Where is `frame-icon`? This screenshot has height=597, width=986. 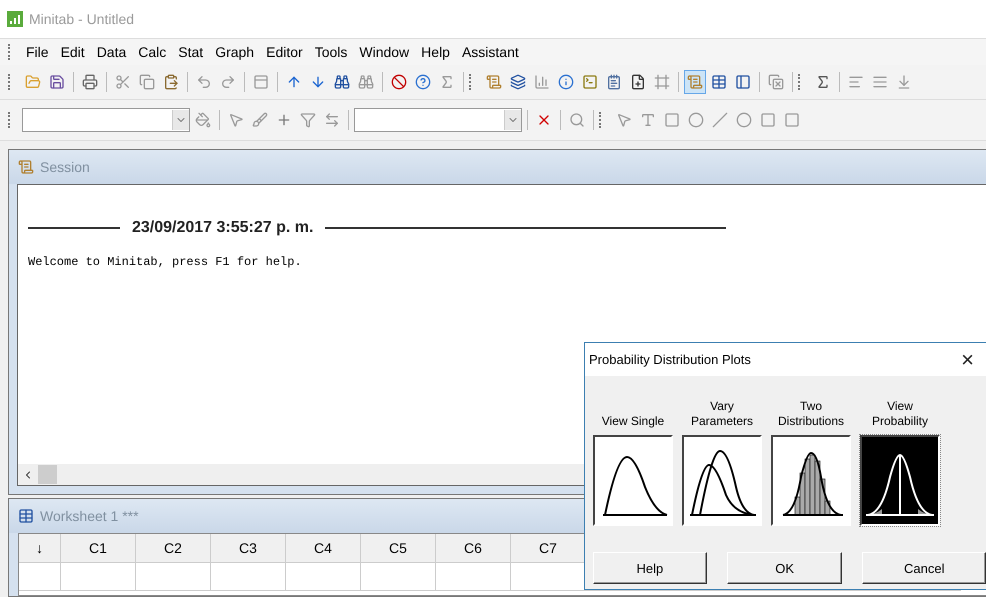 frame-icon is located at coordinates (662, 82).